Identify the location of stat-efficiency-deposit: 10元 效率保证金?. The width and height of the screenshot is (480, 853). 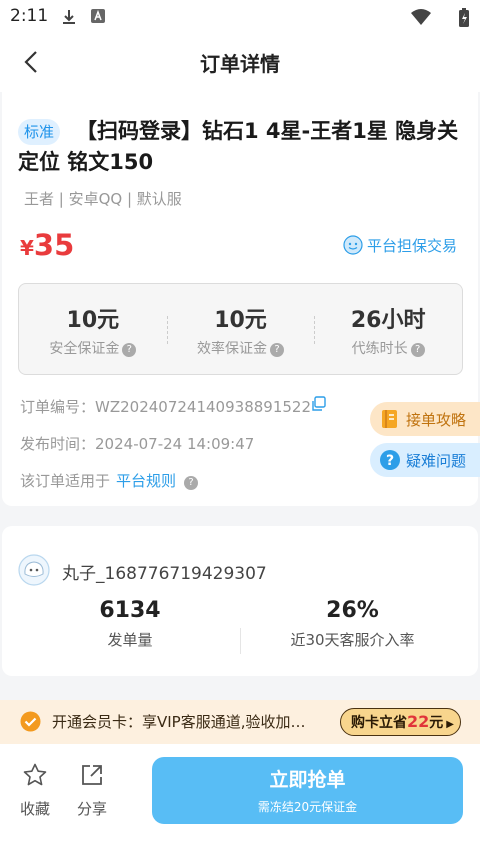
(240, 329).